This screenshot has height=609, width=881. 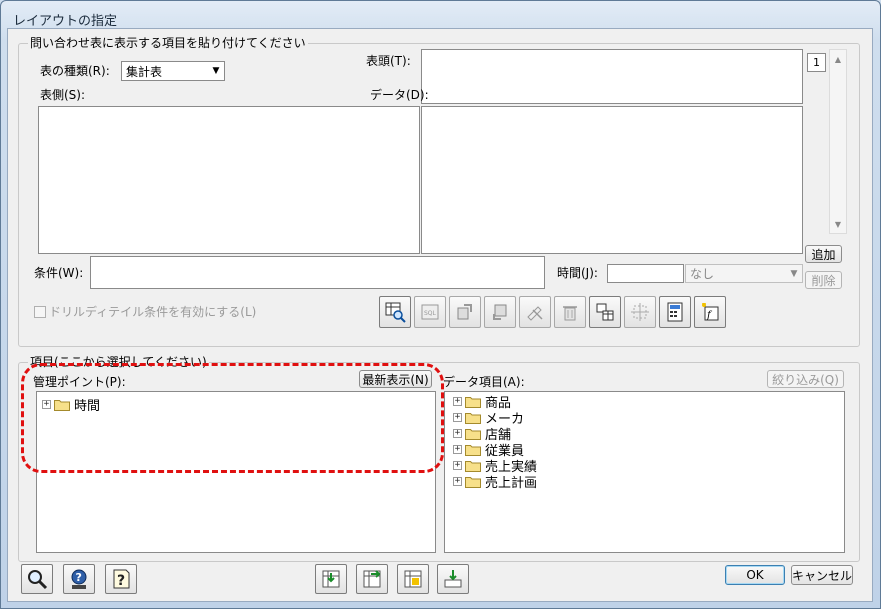 What do you see at coordinates (87, 406) in the screenshot?
I see `tree-node-label: 時間` at bounding box center [87, 406].